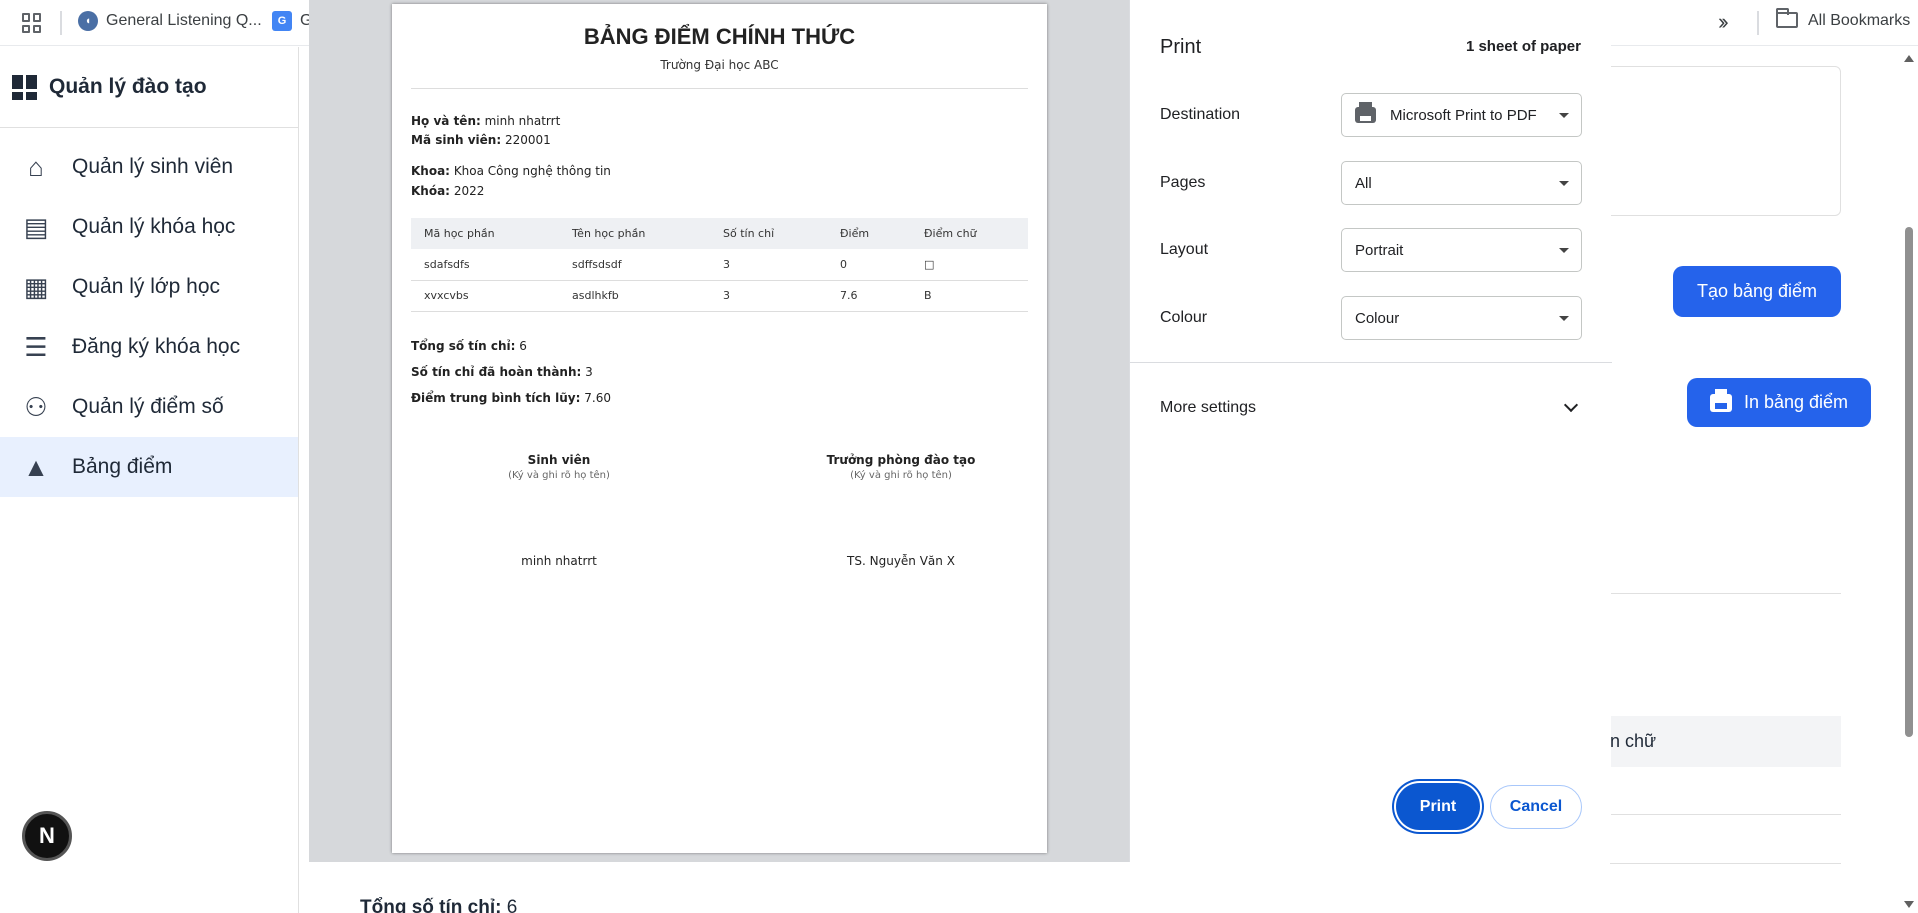  Describe the element at coordinates (149, 467) in the screenshot. I see `sidebar-item-transcript: ▲ Bảng điểm` at that location.